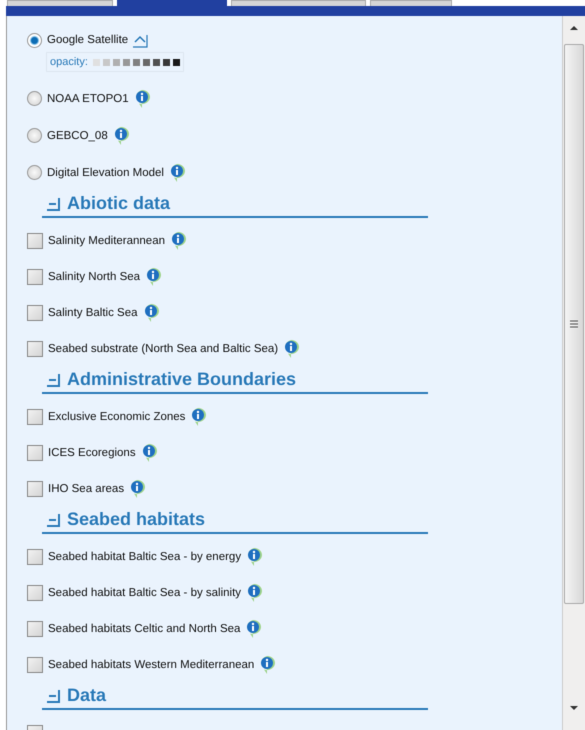 The width and height of the screenshot is (585, 730). Describe the element at coordinates (86, 695) in the screenshot. I see `group-title: Data` at that location.